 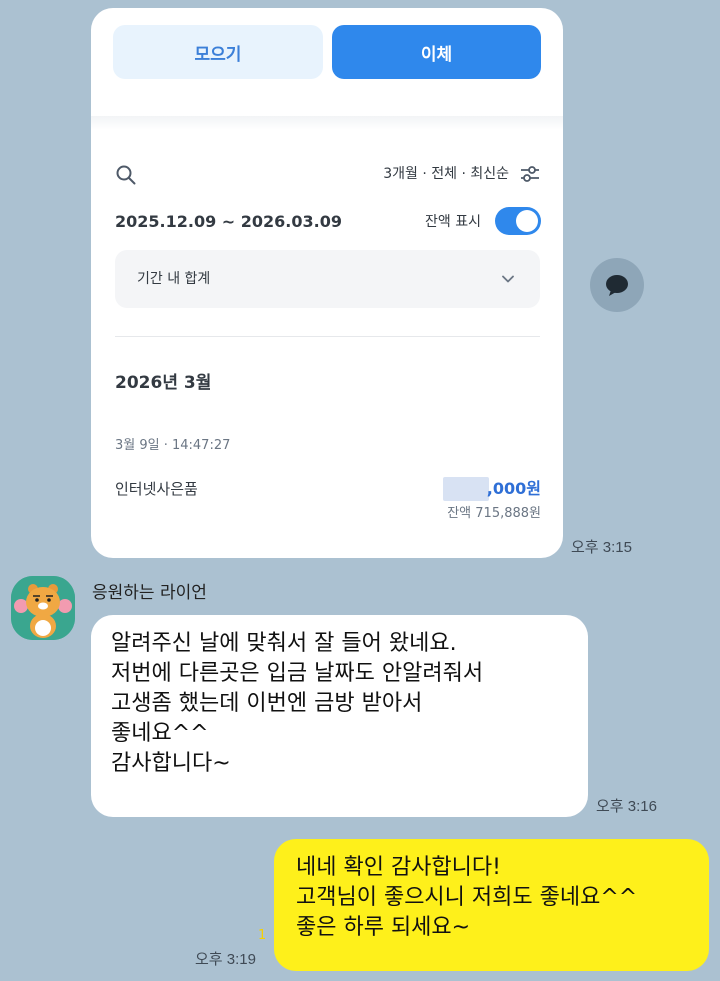 I want to click on transaction-amount-text: ,000원, so click(x=513, y=488).